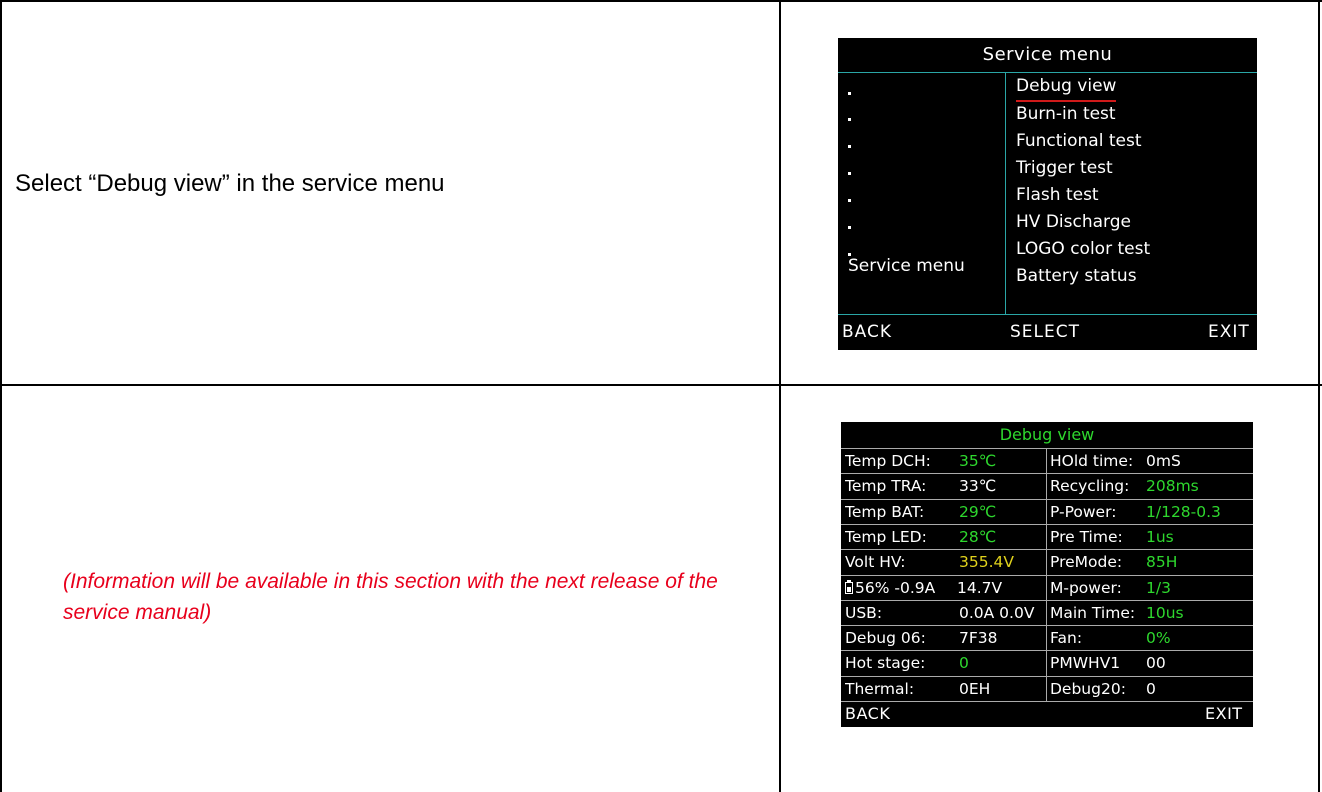 The image size is (1322, 792). What do you see at coordinates (978, 512) in the screenshot?
I see `debug-left-value: 29℃` at bounding box center [978, 512].